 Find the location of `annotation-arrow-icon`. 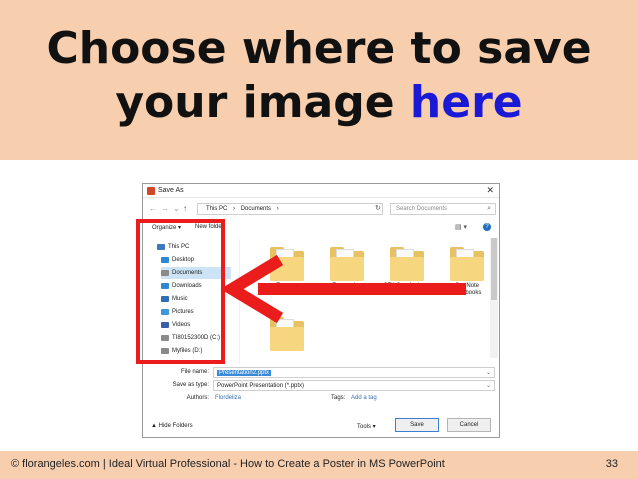

annotation-arrow-icon is located at coordinates (343, 289).